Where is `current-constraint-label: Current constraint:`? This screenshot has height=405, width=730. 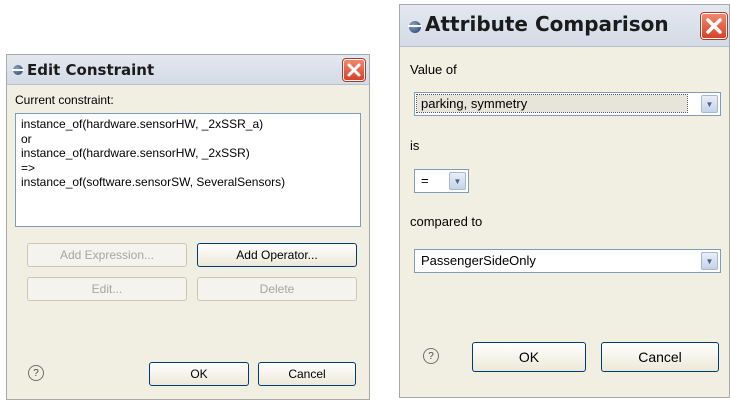 current-constraint-label: Current constraint: is located at coordinates (64, 100).